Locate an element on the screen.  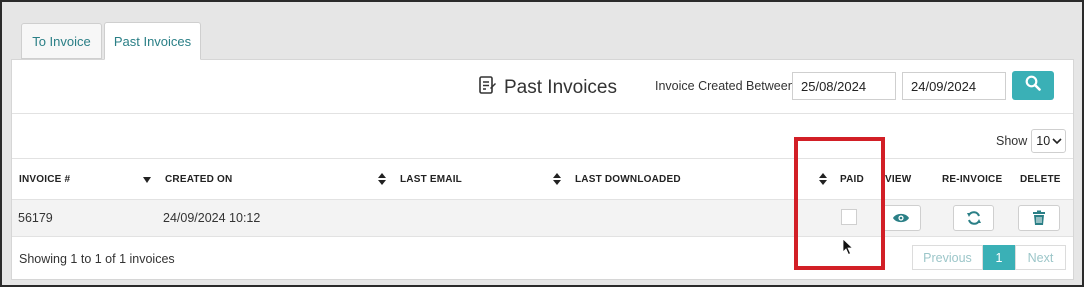
date-to-input: 24/09/2024 is located at coordinates (954, 86).